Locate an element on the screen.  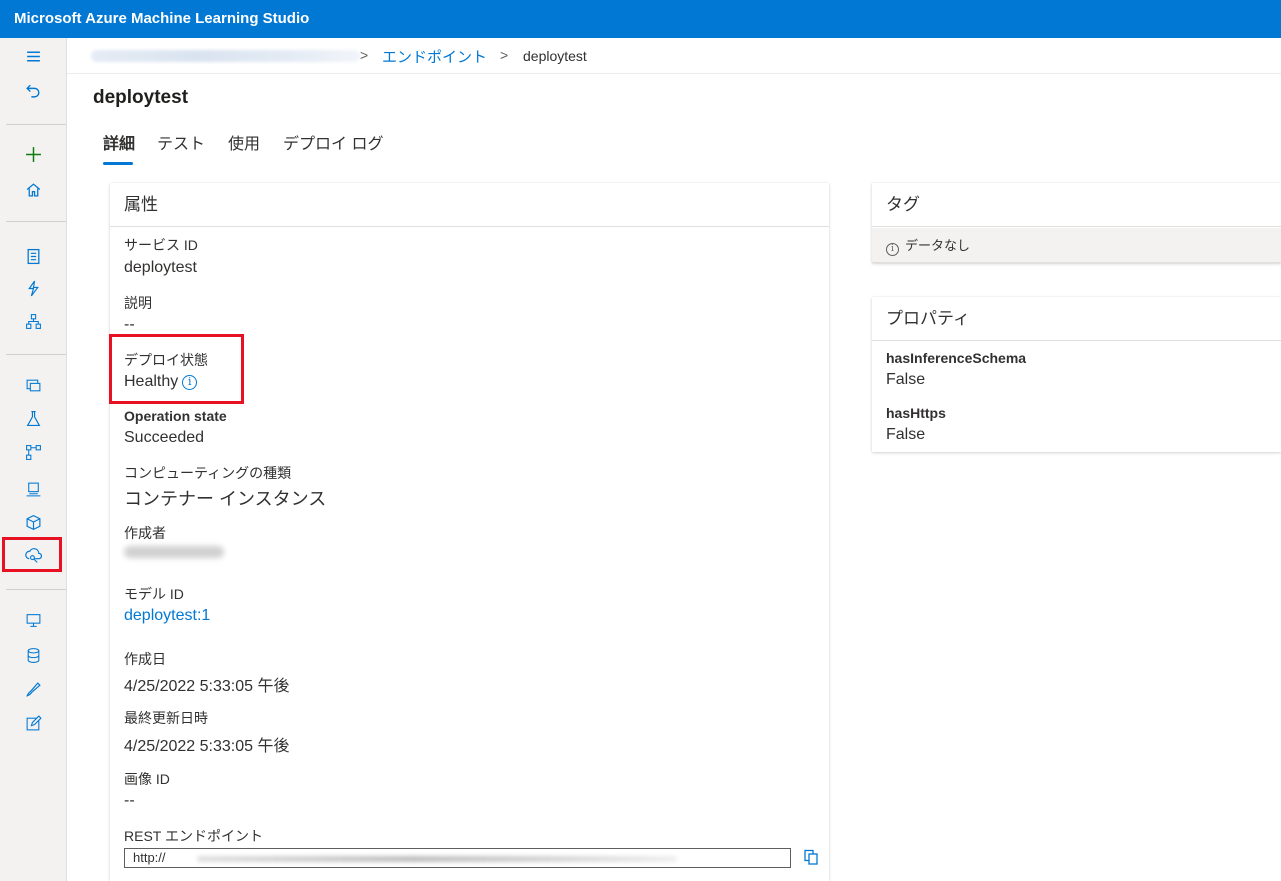
info-icon: i is located at coordinates (892, 249).